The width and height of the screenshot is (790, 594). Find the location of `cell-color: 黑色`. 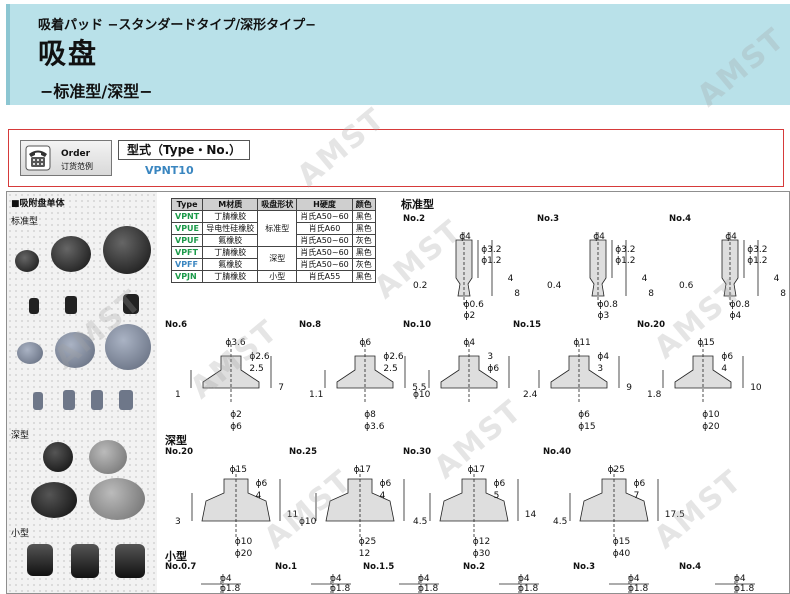

cell-color: 黑色 is located at coordinates (363, 216).